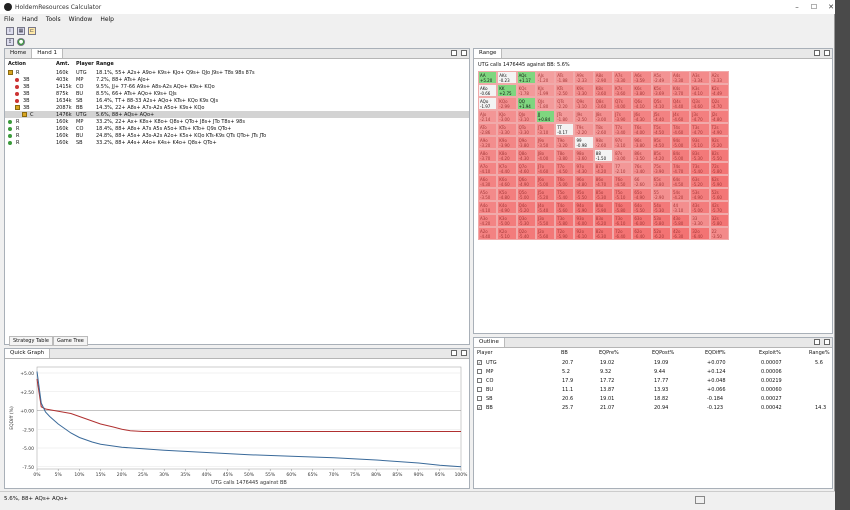  What do you see at coordinates (642, 168) in the screenshot?
I see `range-cell: 76s -3.40` at bounding box center [642, 168].